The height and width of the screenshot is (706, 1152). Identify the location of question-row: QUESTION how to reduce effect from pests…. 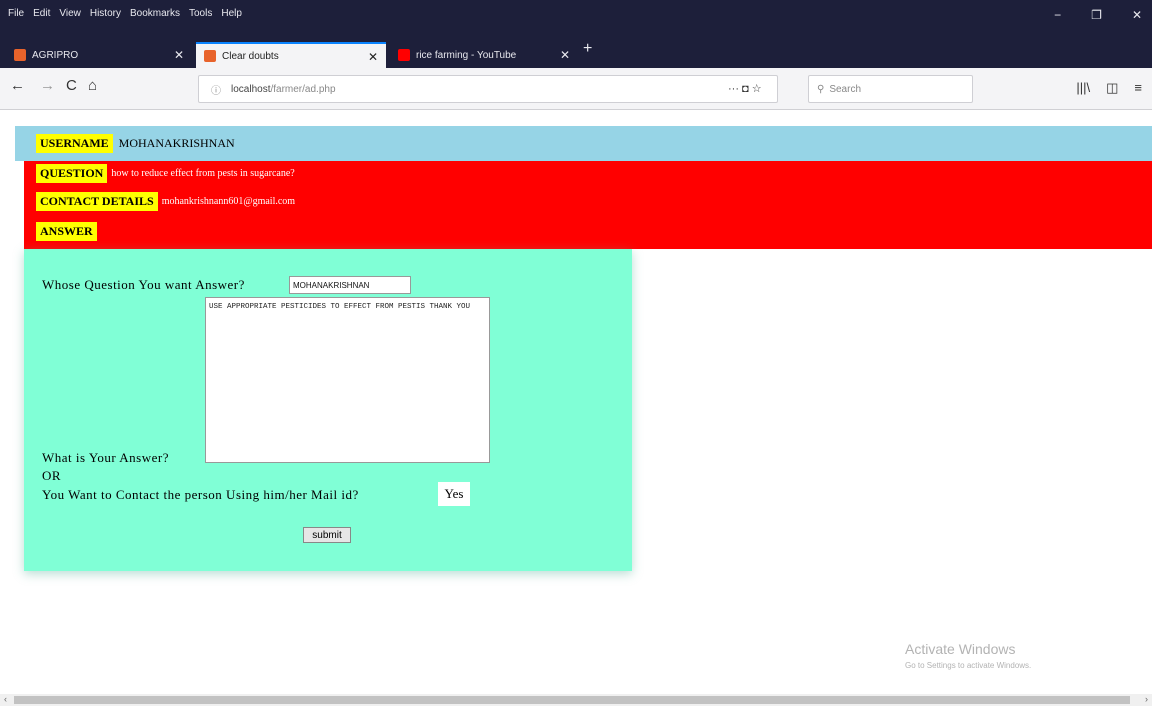
(165, 173).